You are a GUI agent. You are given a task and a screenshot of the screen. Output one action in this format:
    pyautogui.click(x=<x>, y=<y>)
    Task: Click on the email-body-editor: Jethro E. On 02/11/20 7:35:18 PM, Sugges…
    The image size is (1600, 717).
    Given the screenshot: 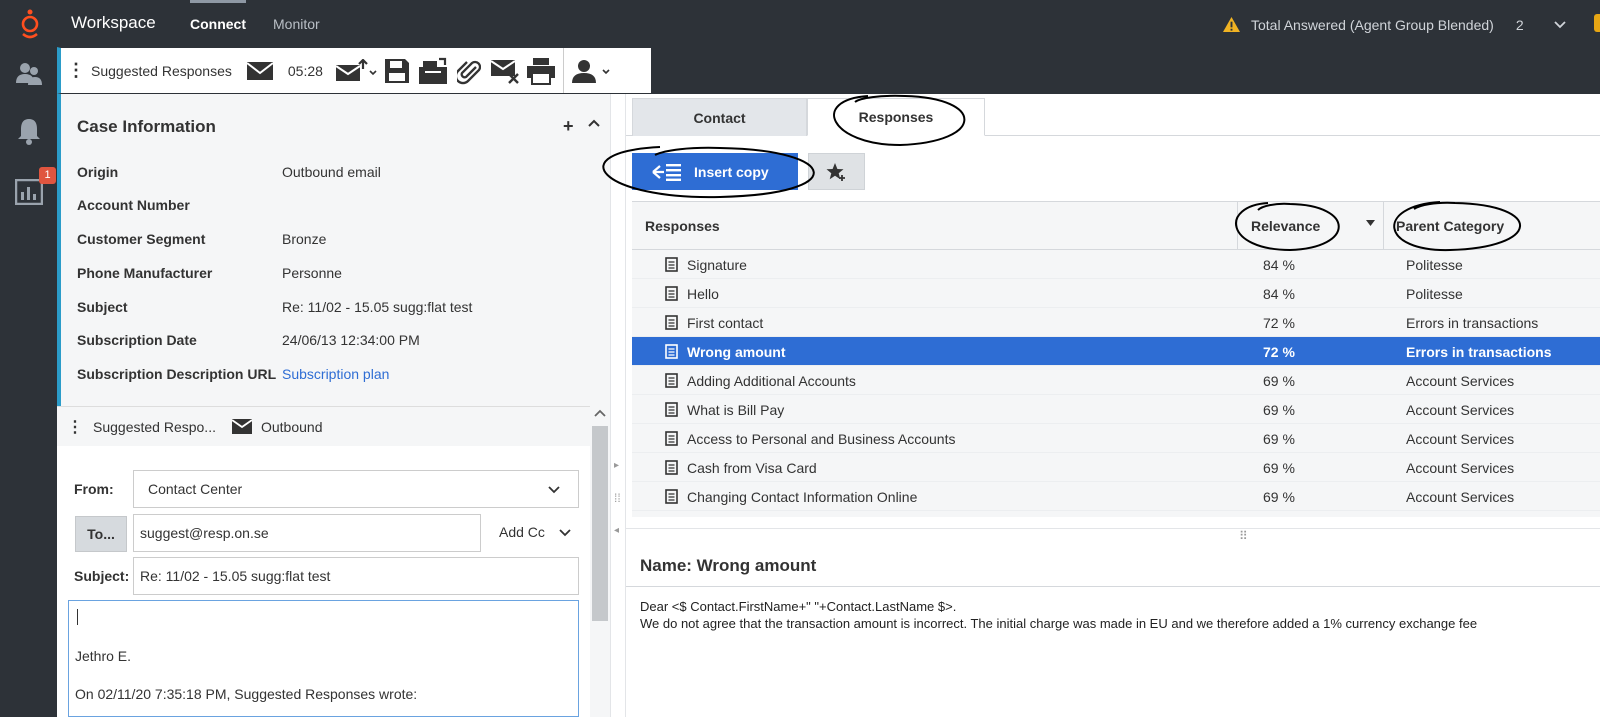 What is the action you would take?
    pyautogui.click(x=323, y=658)
    